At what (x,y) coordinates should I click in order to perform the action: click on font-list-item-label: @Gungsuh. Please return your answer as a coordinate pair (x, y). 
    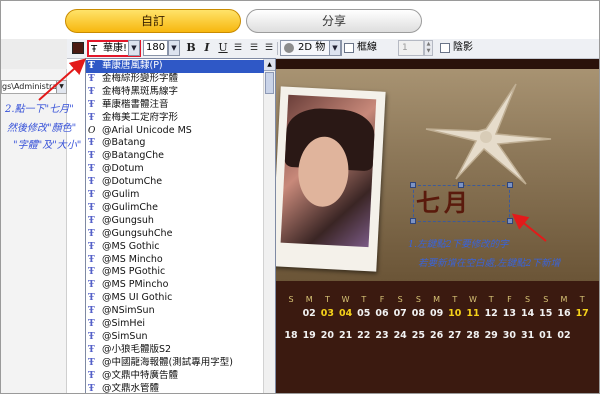
    Looking at the image, I should click on (128, 220).